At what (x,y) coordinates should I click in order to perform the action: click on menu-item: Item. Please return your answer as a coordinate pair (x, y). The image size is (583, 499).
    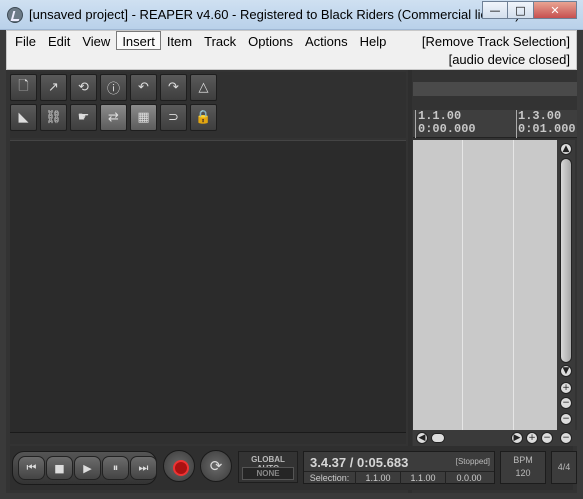
    Looking at the image, I should click on (179, 40).